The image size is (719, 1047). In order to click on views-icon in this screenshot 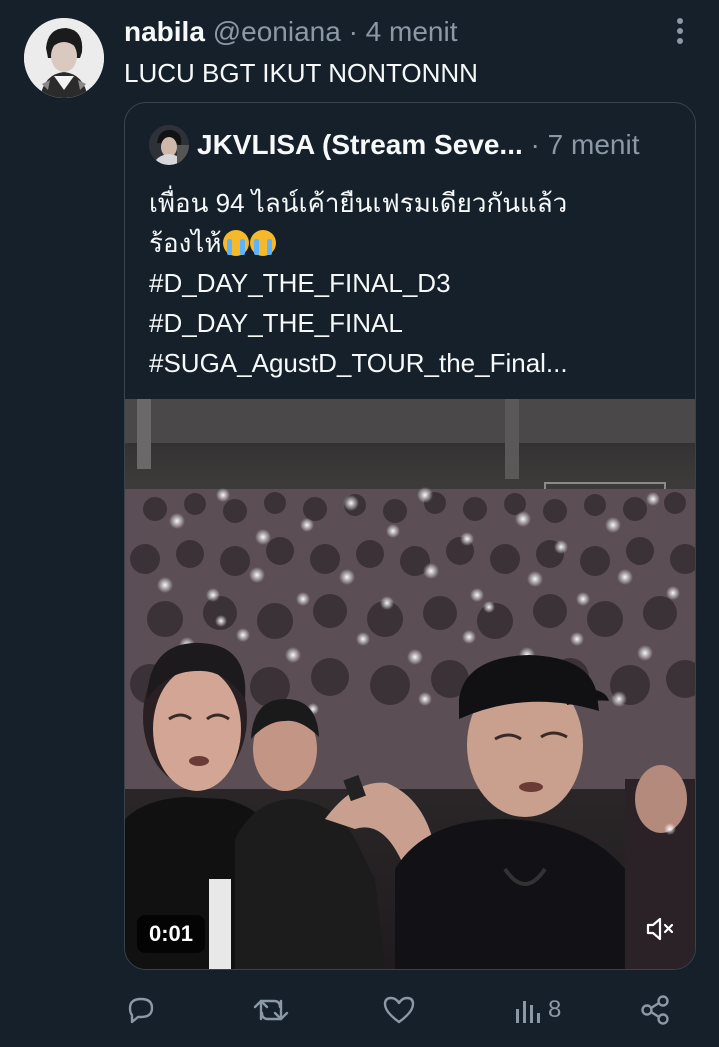, I will do `click(528, 1012)`.